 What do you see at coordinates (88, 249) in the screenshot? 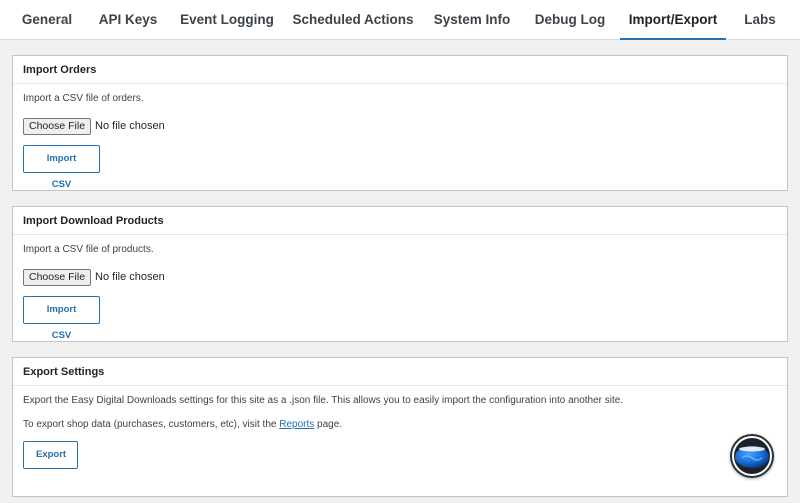
I see `import-products-description: Import a CSV file of products.` at bounding box center [88, 249].